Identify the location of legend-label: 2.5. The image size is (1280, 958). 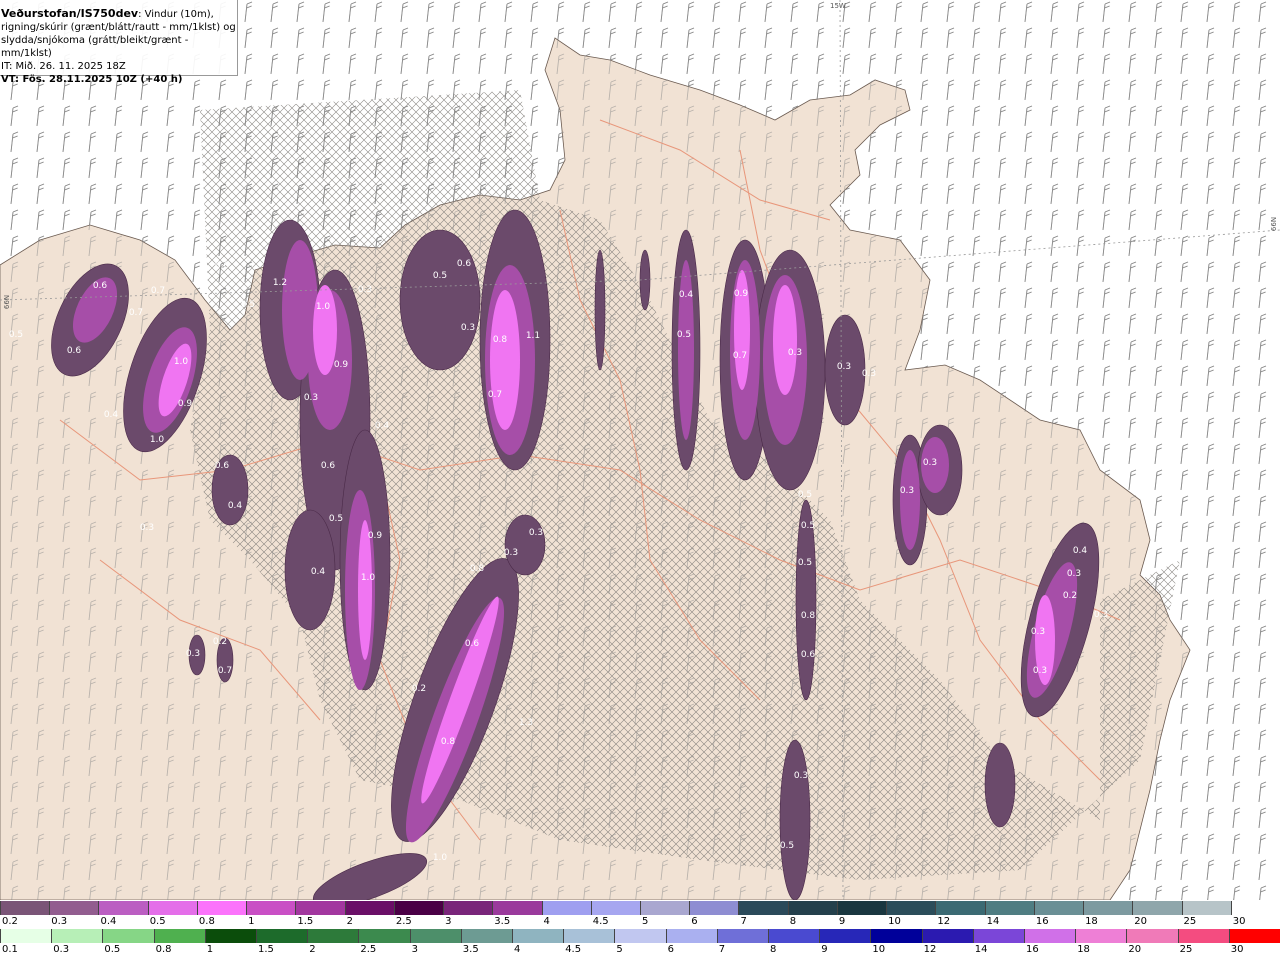
(403, 921).